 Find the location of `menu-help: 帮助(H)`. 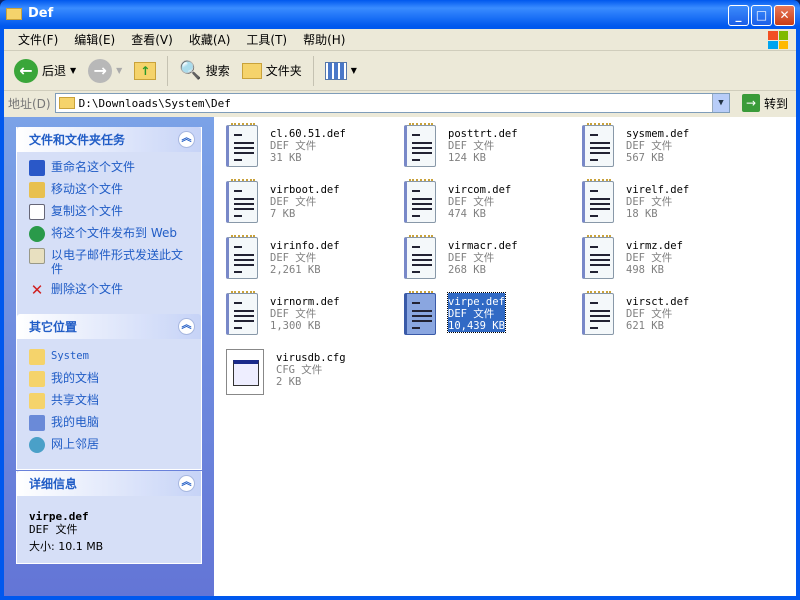

menu-help: 帮助(H) is located at coordinates (324, 39).